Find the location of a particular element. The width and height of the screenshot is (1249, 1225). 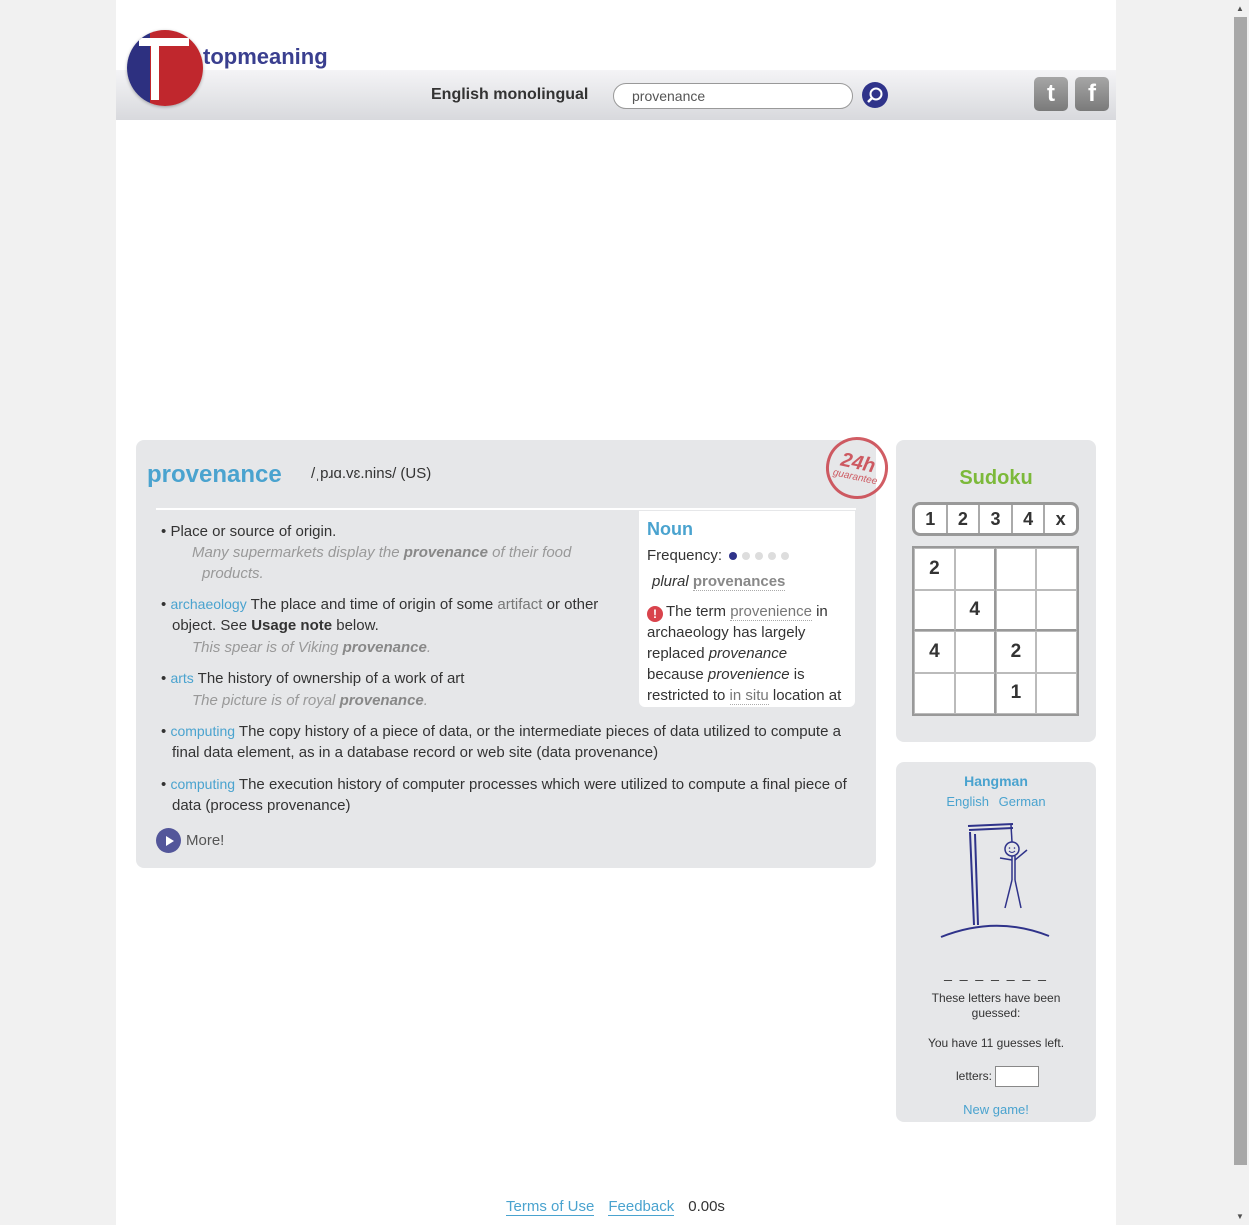

sense-3-example: The picture is of royal provenance. is located at coordinates (310, 700).